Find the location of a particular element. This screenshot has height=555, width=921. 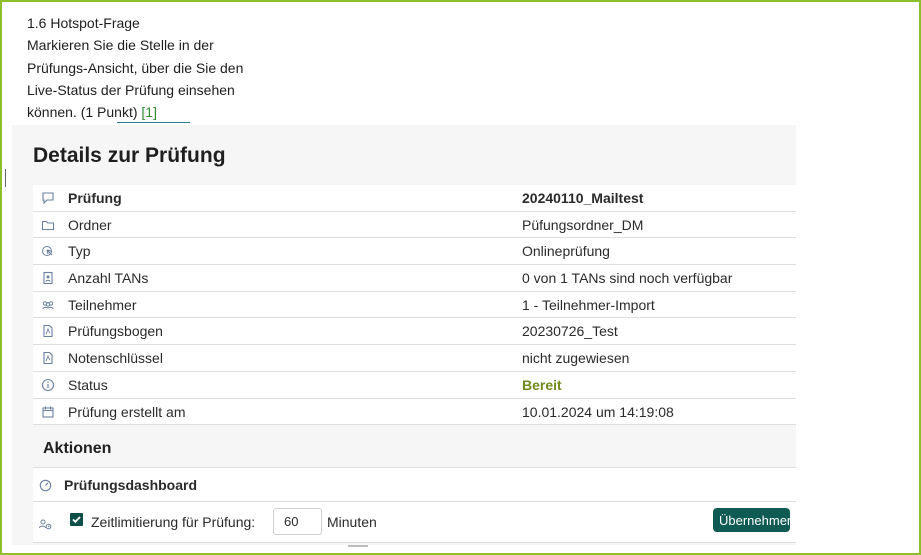

detail-label: Anzahl TANs is located at coordinates (108, 278).